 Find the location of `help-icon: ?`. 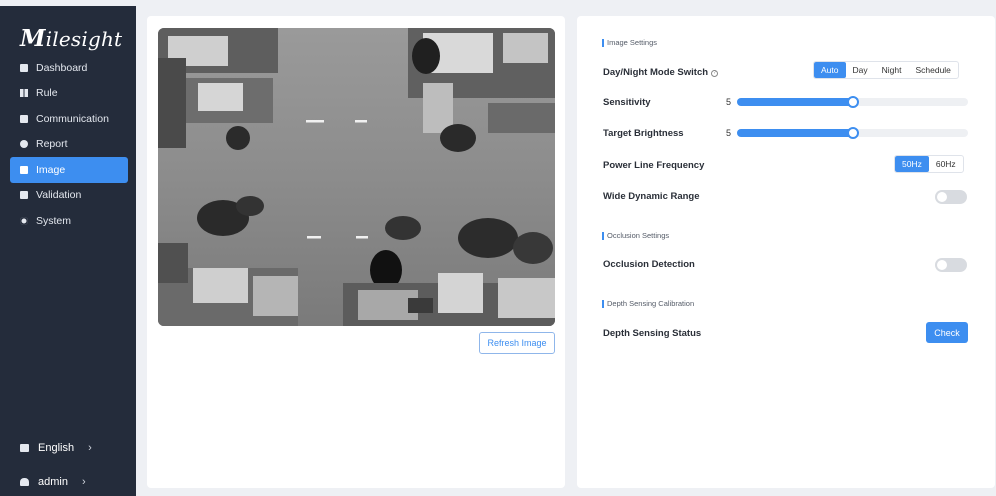

help-icon: ? is located at coordinates (715, 73).